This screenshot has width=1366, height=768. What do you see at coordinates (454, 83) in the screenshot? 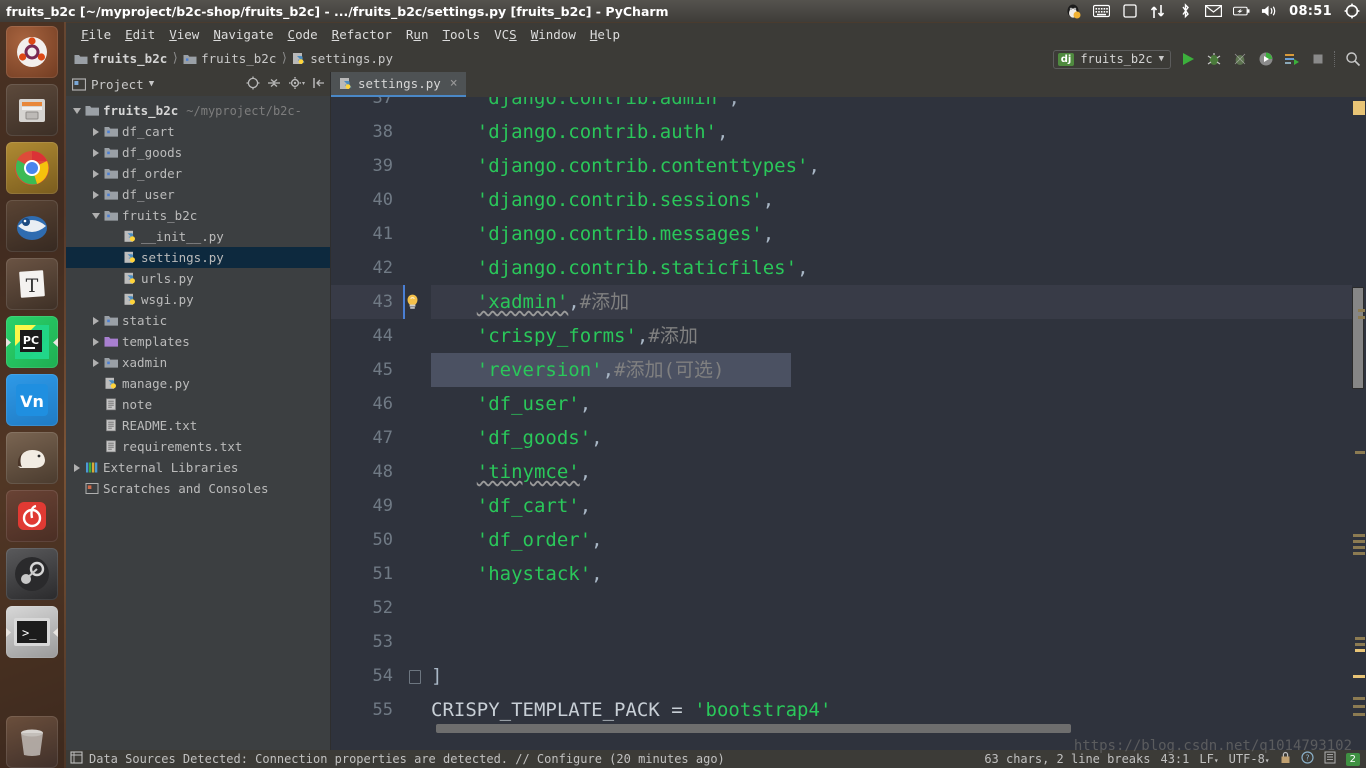
I see `close-icon: ×` at bounding box center [454, 83].